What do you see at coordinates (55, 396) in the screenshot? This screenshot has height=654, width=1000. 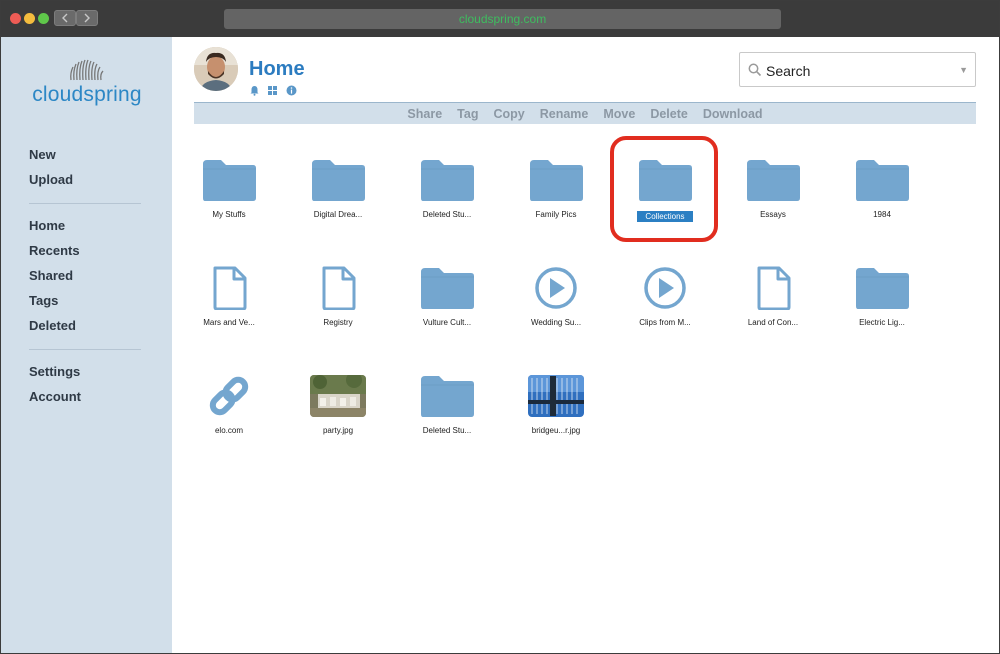 I see `sidebar-item-account: Account` at bounding box center [55, 396].